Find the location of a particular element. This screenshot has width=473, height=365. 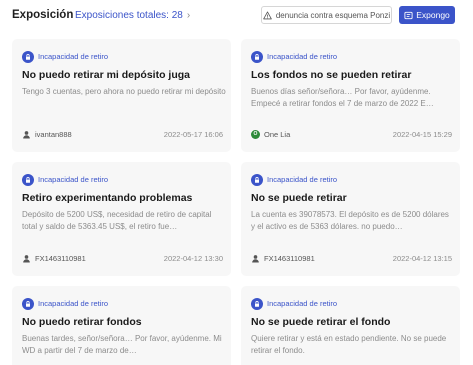

total-exposures-link: Exposiciones totales: 28 › is located at coordinates (132, 15).